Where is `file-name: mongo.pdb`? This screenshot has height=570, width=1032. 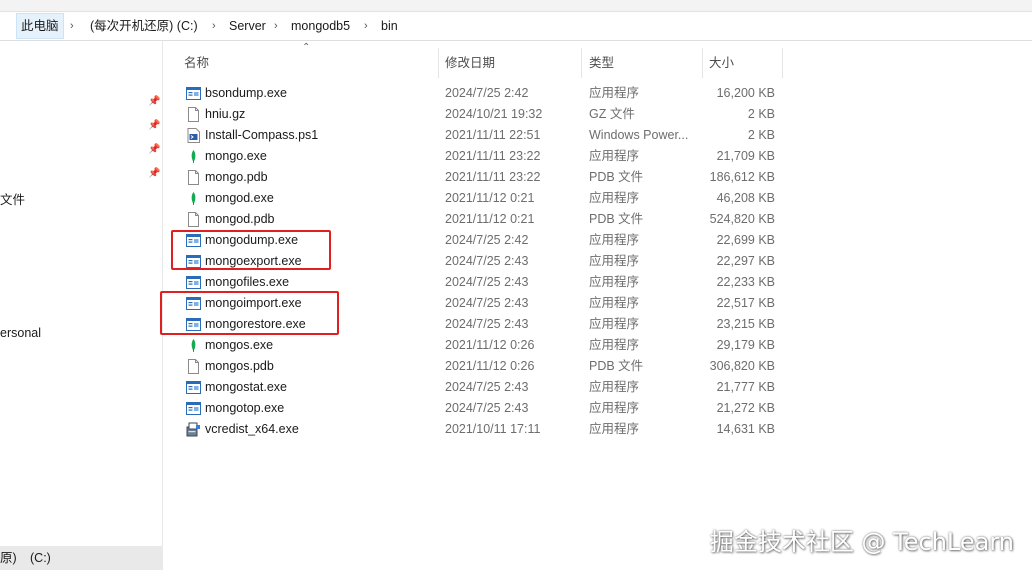 file-name: mongo.pdb is located at coordinates (236, 177).